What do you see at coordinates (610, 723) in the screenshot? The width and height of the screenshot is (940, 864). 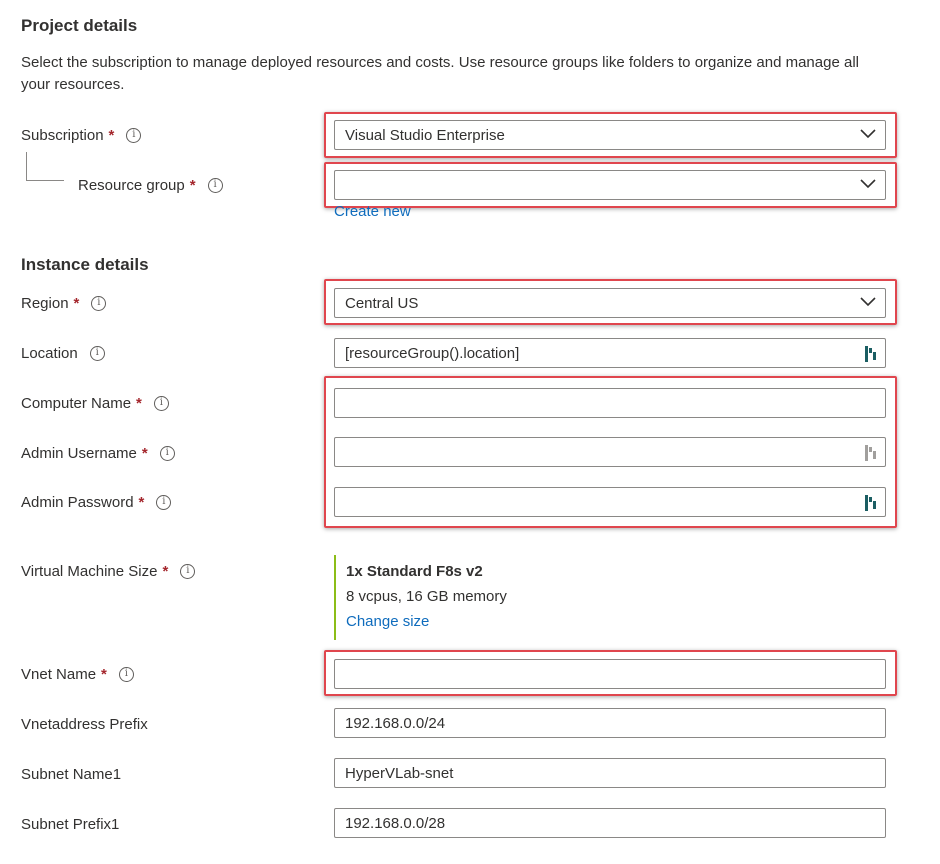 I see `vnet-prefix-input: 192.168.0.0/24` at bounding box center [610, 723].